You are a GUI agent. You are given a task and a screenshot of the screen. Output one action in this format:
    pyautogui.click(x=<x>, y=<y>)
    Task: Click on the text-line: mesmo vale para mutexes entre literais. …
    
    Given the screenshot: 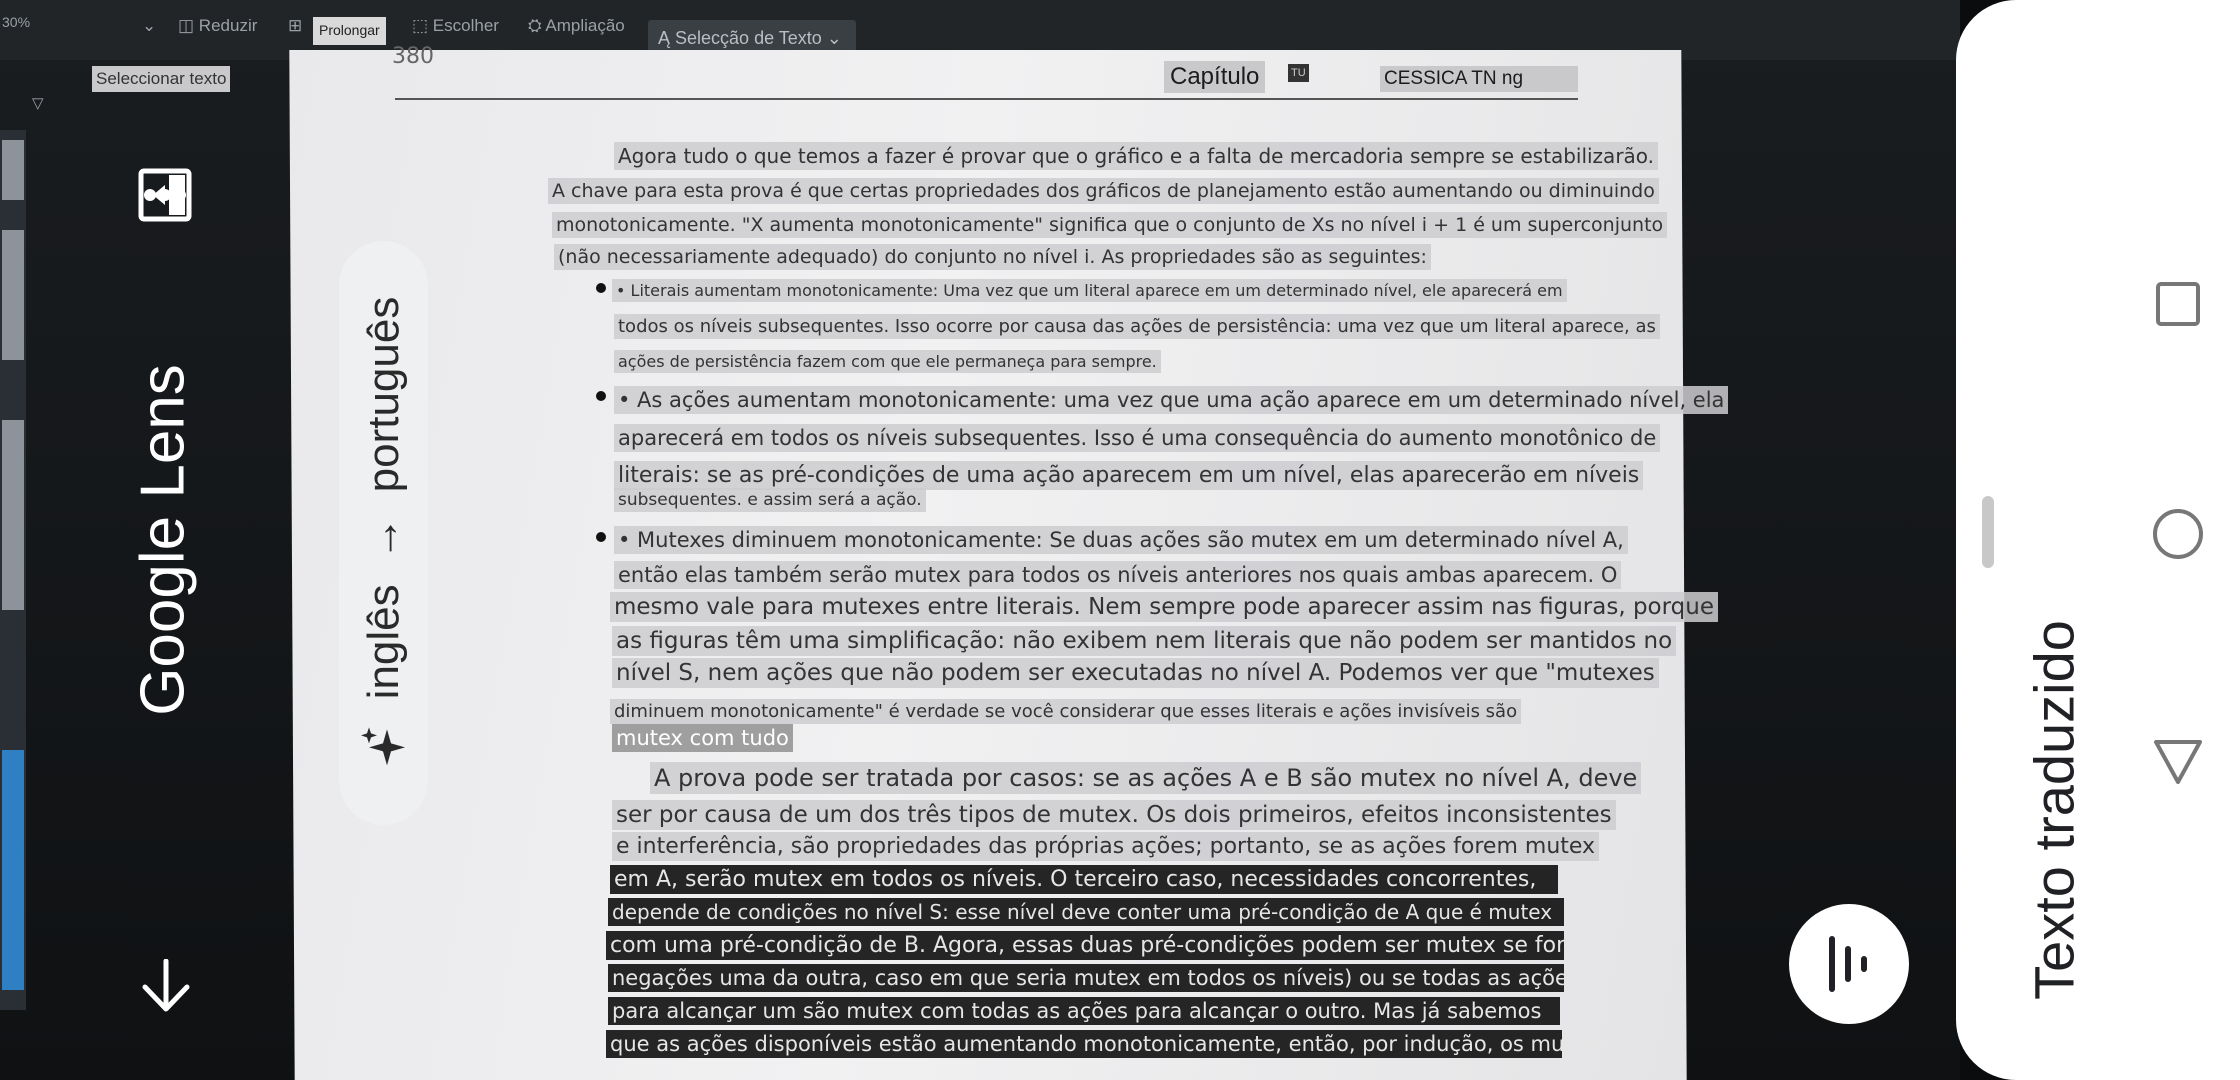 What is the action you would take?
    pyautogui.click(x=1164, y=607)
    